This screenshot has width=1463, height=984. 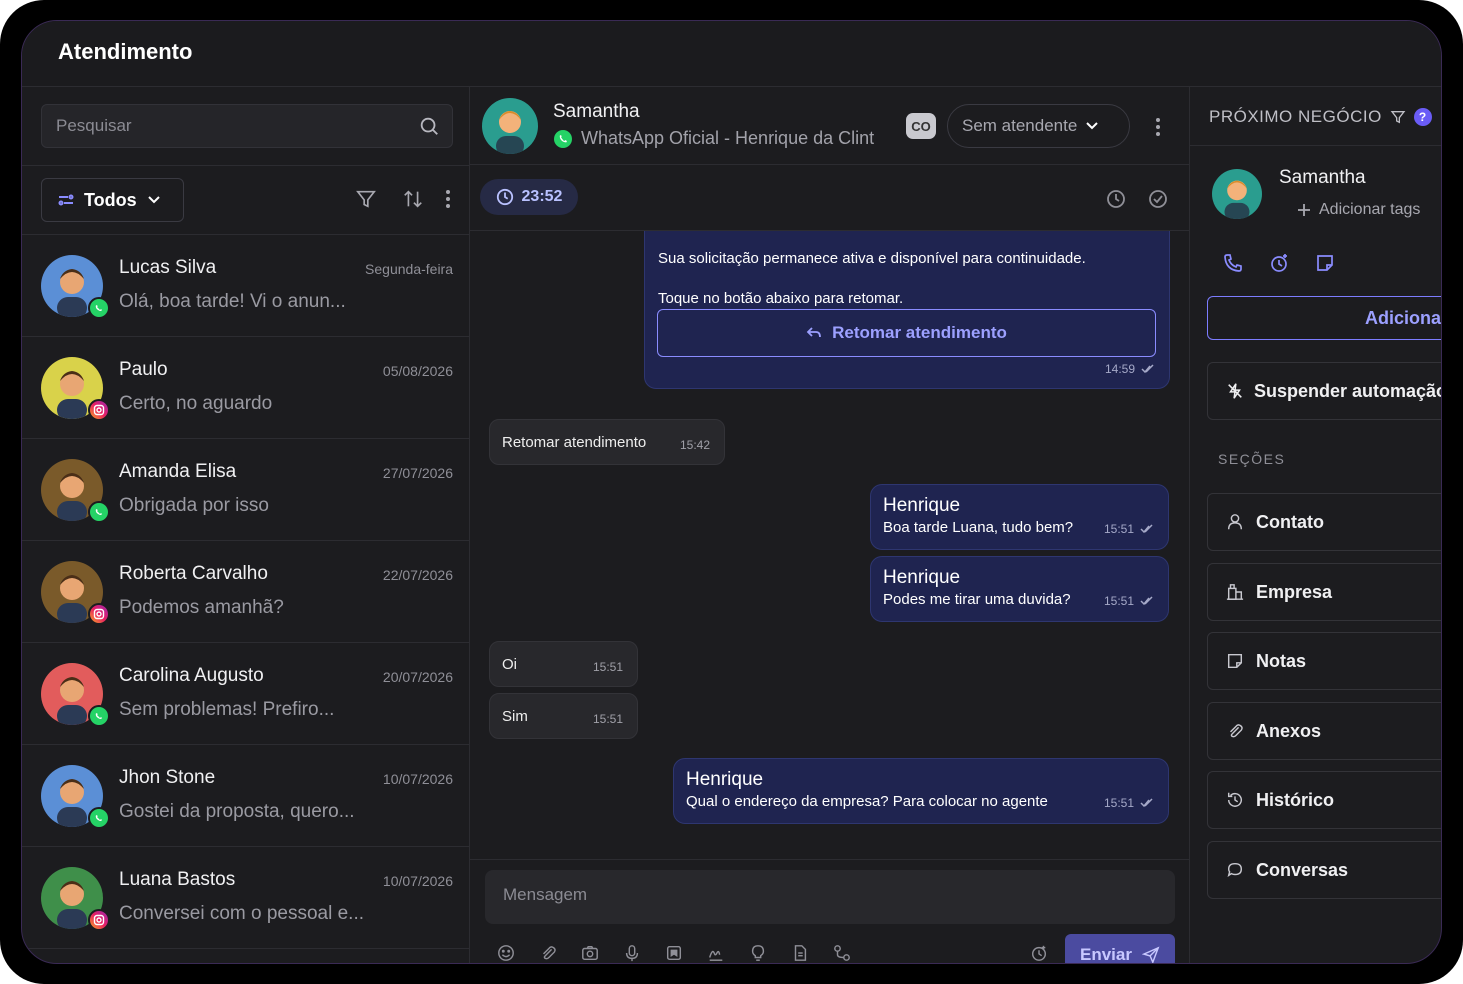 I want to click on lightbulb-icon, so click(x=758, y=953).